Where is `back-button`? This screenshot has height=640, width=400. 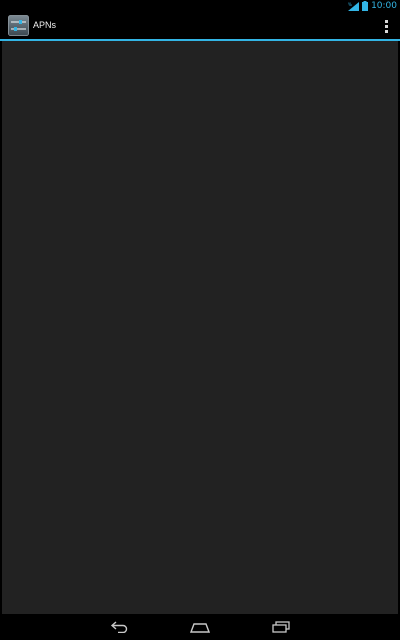 back-button is located at coordinates (120, 627).